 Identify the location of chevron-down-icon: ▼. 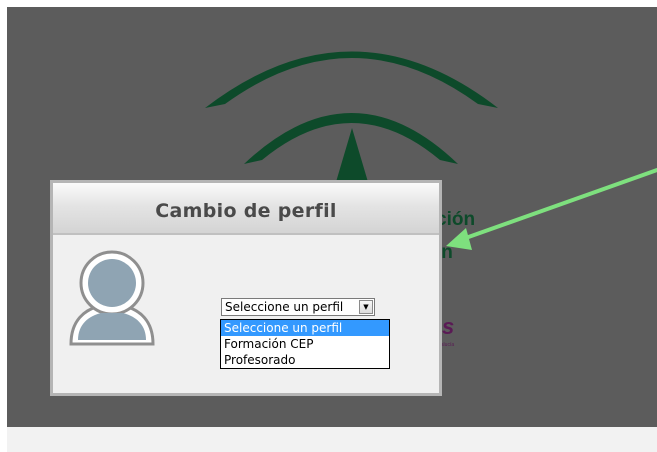
(366, 307).